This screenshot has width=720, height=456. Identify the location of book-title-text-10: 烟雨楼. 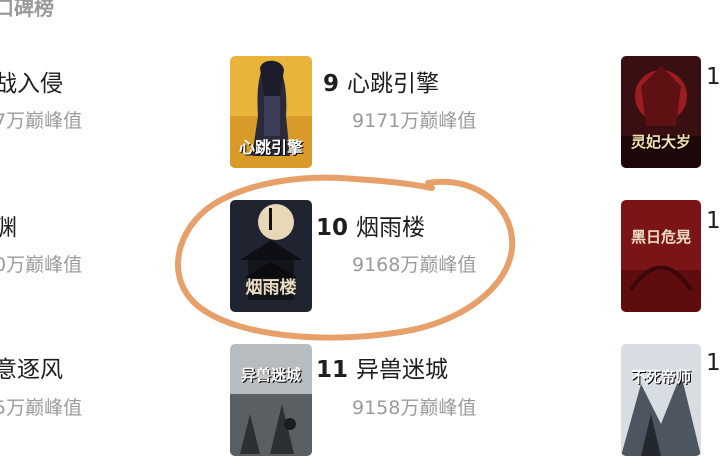
(391, 228).